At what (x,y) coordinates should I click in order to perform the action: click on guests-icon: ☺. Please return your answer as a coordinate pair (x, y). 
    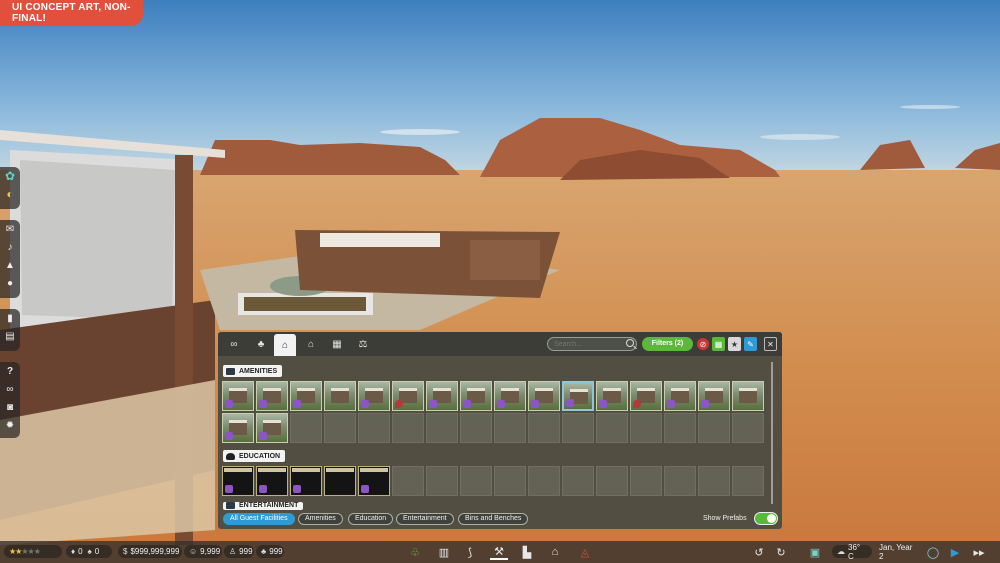
    Looking at the image, I should click on (193, 551).